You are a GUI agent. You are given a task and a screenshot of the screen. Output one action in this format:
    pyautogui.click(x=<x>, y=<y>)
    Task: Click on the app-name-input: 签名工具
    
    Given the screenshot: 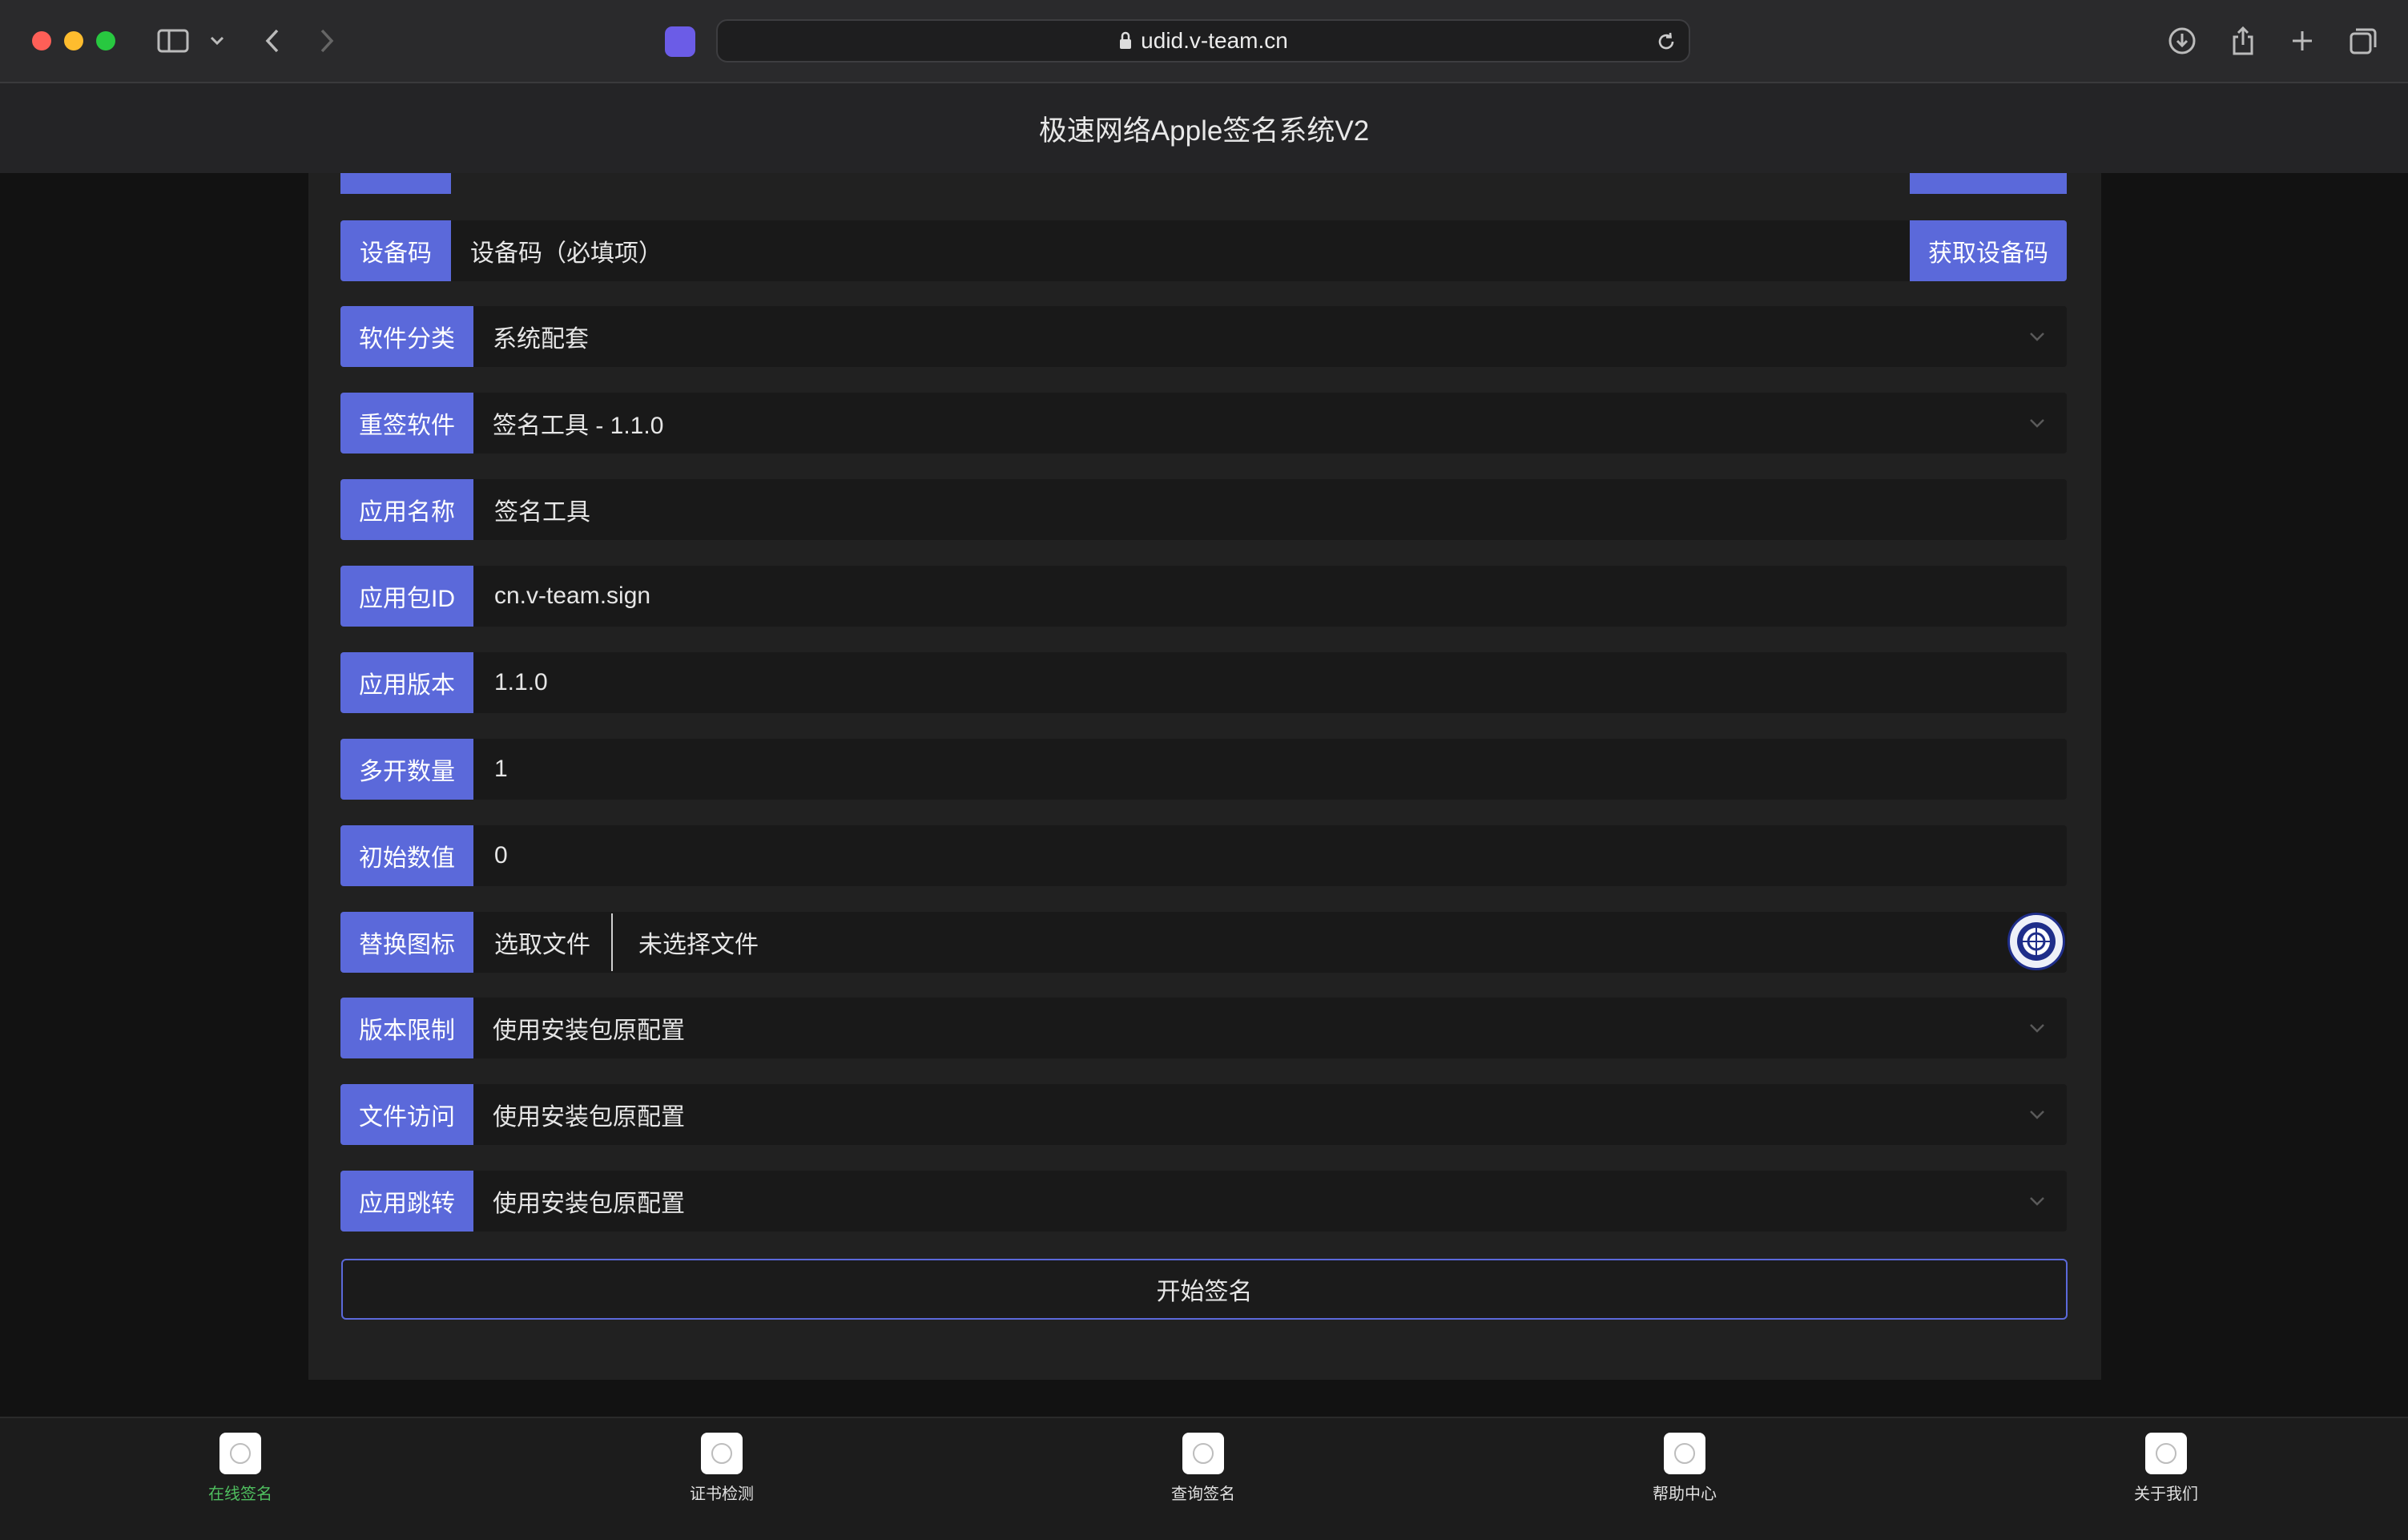 What is the action you would take?
    pyautogui.click(x=1270, y=510)
    